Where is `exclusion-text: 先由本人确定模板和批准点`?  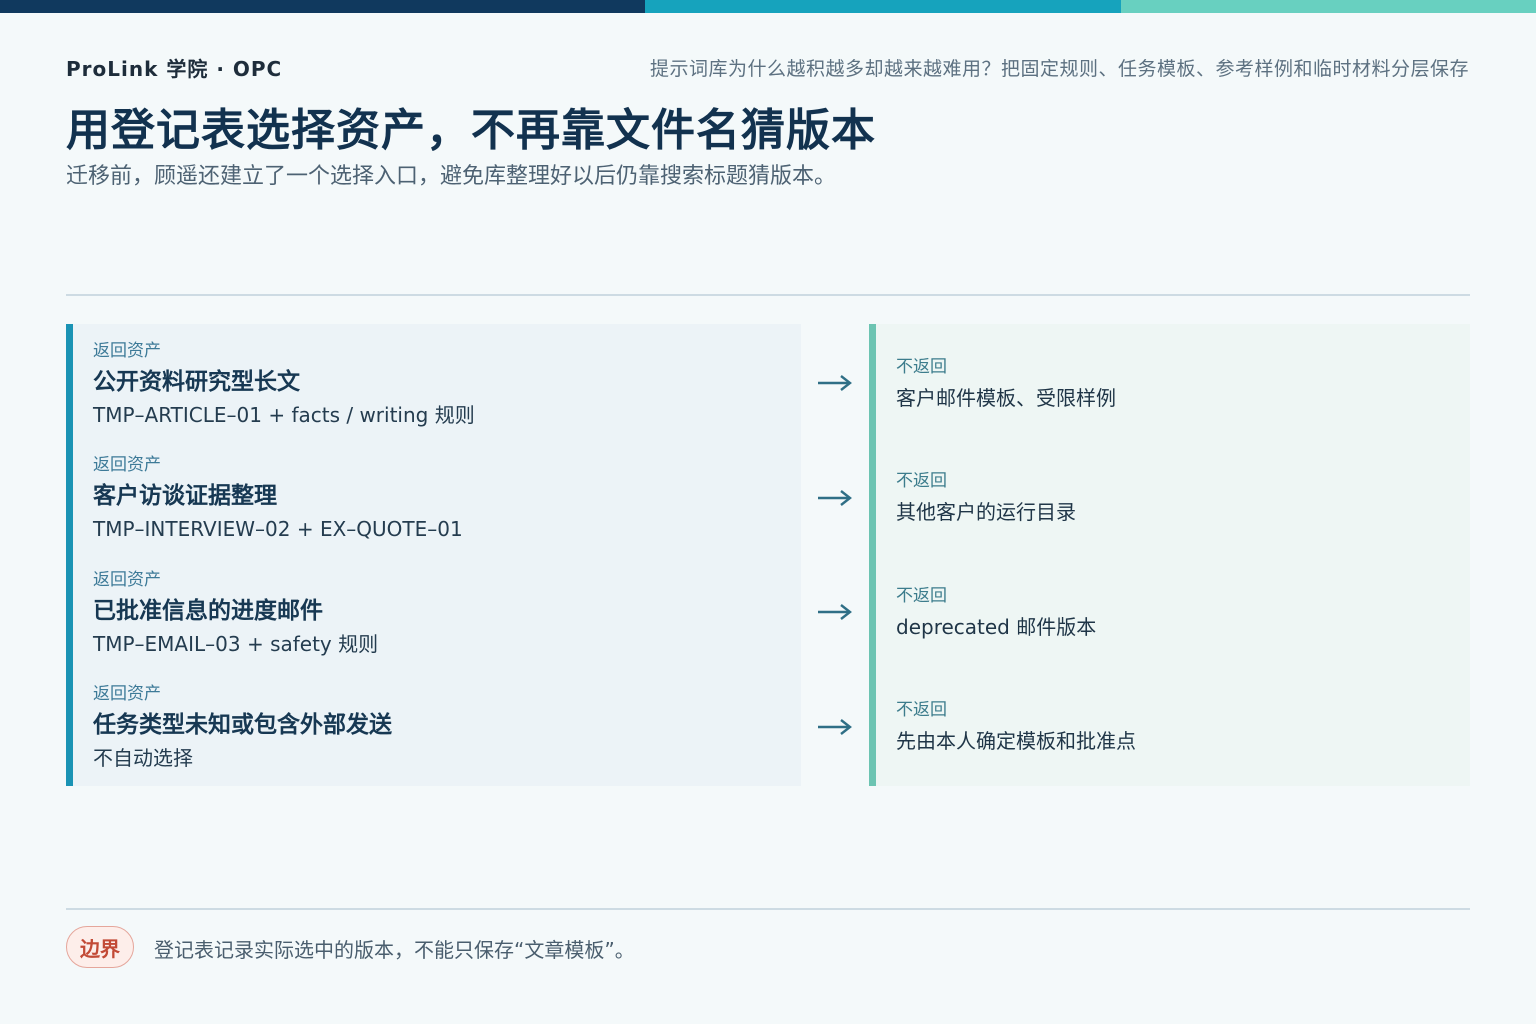 exclusion-text: 先由本人确定模板和批准点 is located at coordinates (1016, 741).